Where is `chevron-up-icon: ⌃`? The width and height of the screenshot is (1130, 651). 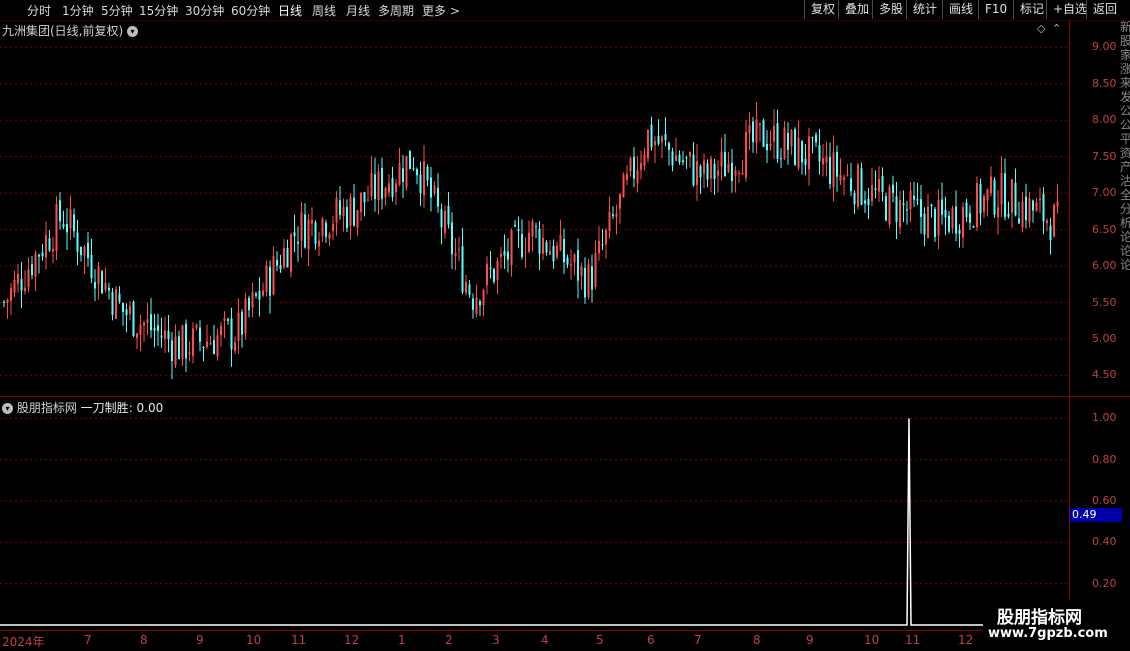
chevron-up-icon: ⌃ is located at coordinates (1056, 28).